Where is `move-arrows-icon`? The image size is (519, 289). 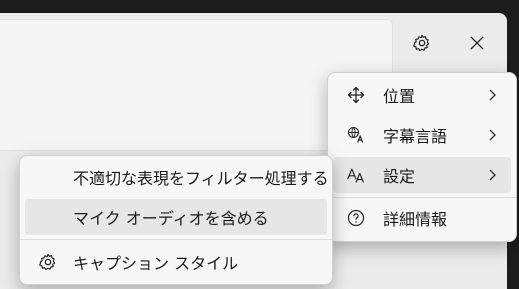
move-arrows-icon is located at coordinates (356, 95).